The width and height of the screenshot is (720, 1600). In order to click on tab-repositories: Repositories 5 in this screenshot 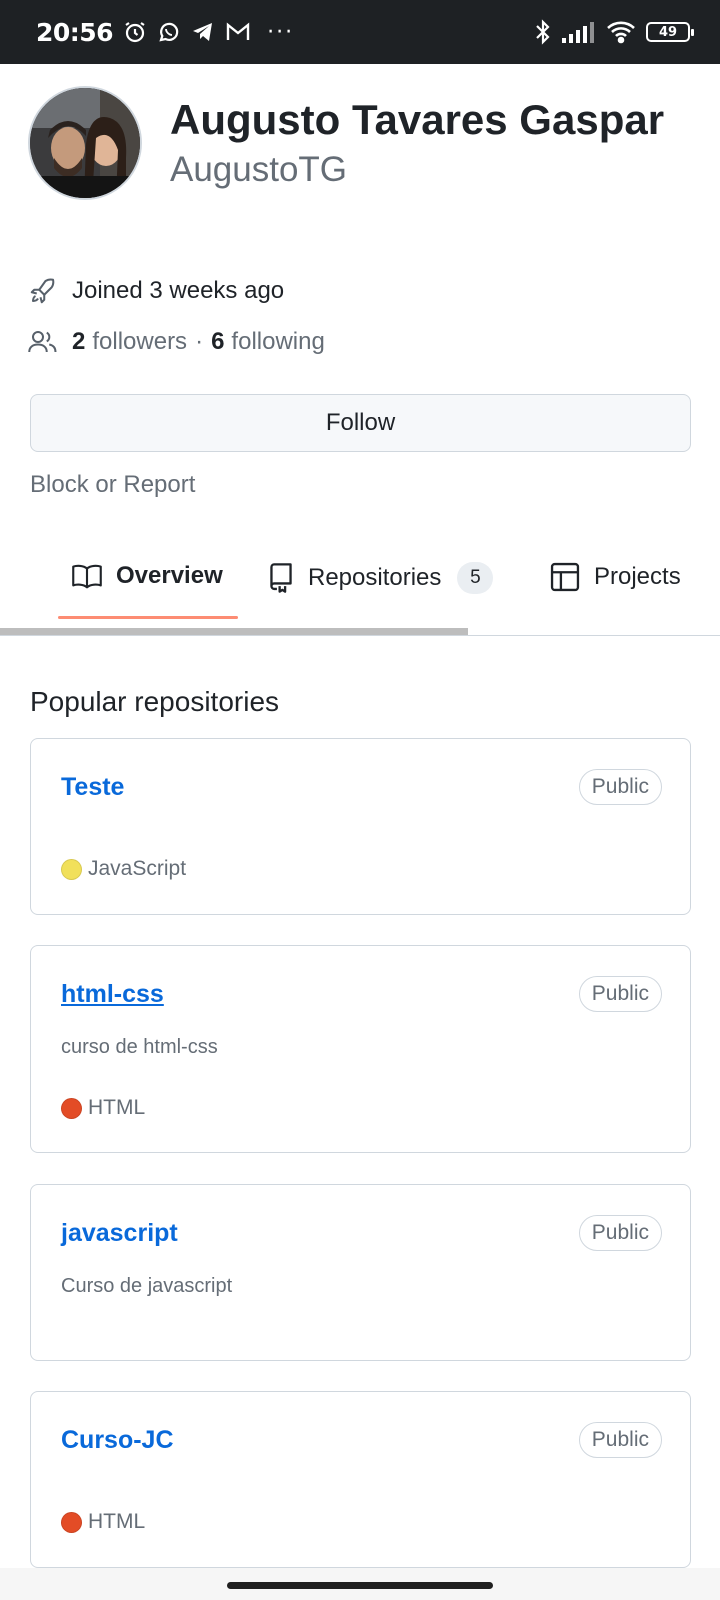, I will do `click(381, 578)`.